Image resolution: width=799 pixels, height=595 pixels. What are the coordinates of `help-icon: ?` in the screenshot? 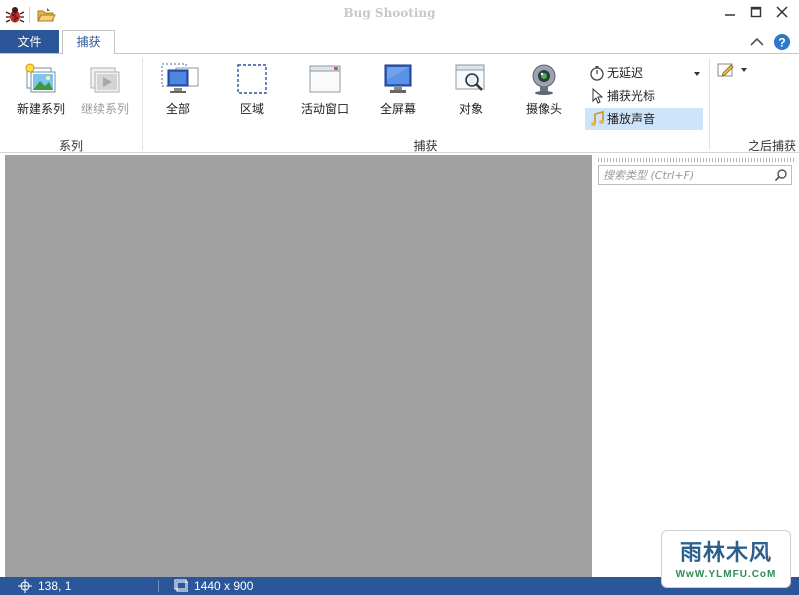 It's located at (782, 42).